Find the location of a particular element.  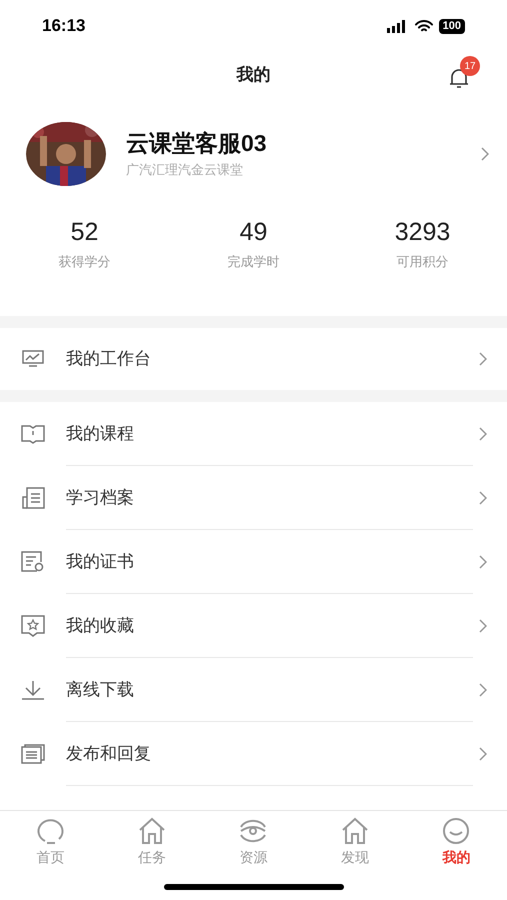

menu-item: 我的课程 is located at coordinates (253, 434).